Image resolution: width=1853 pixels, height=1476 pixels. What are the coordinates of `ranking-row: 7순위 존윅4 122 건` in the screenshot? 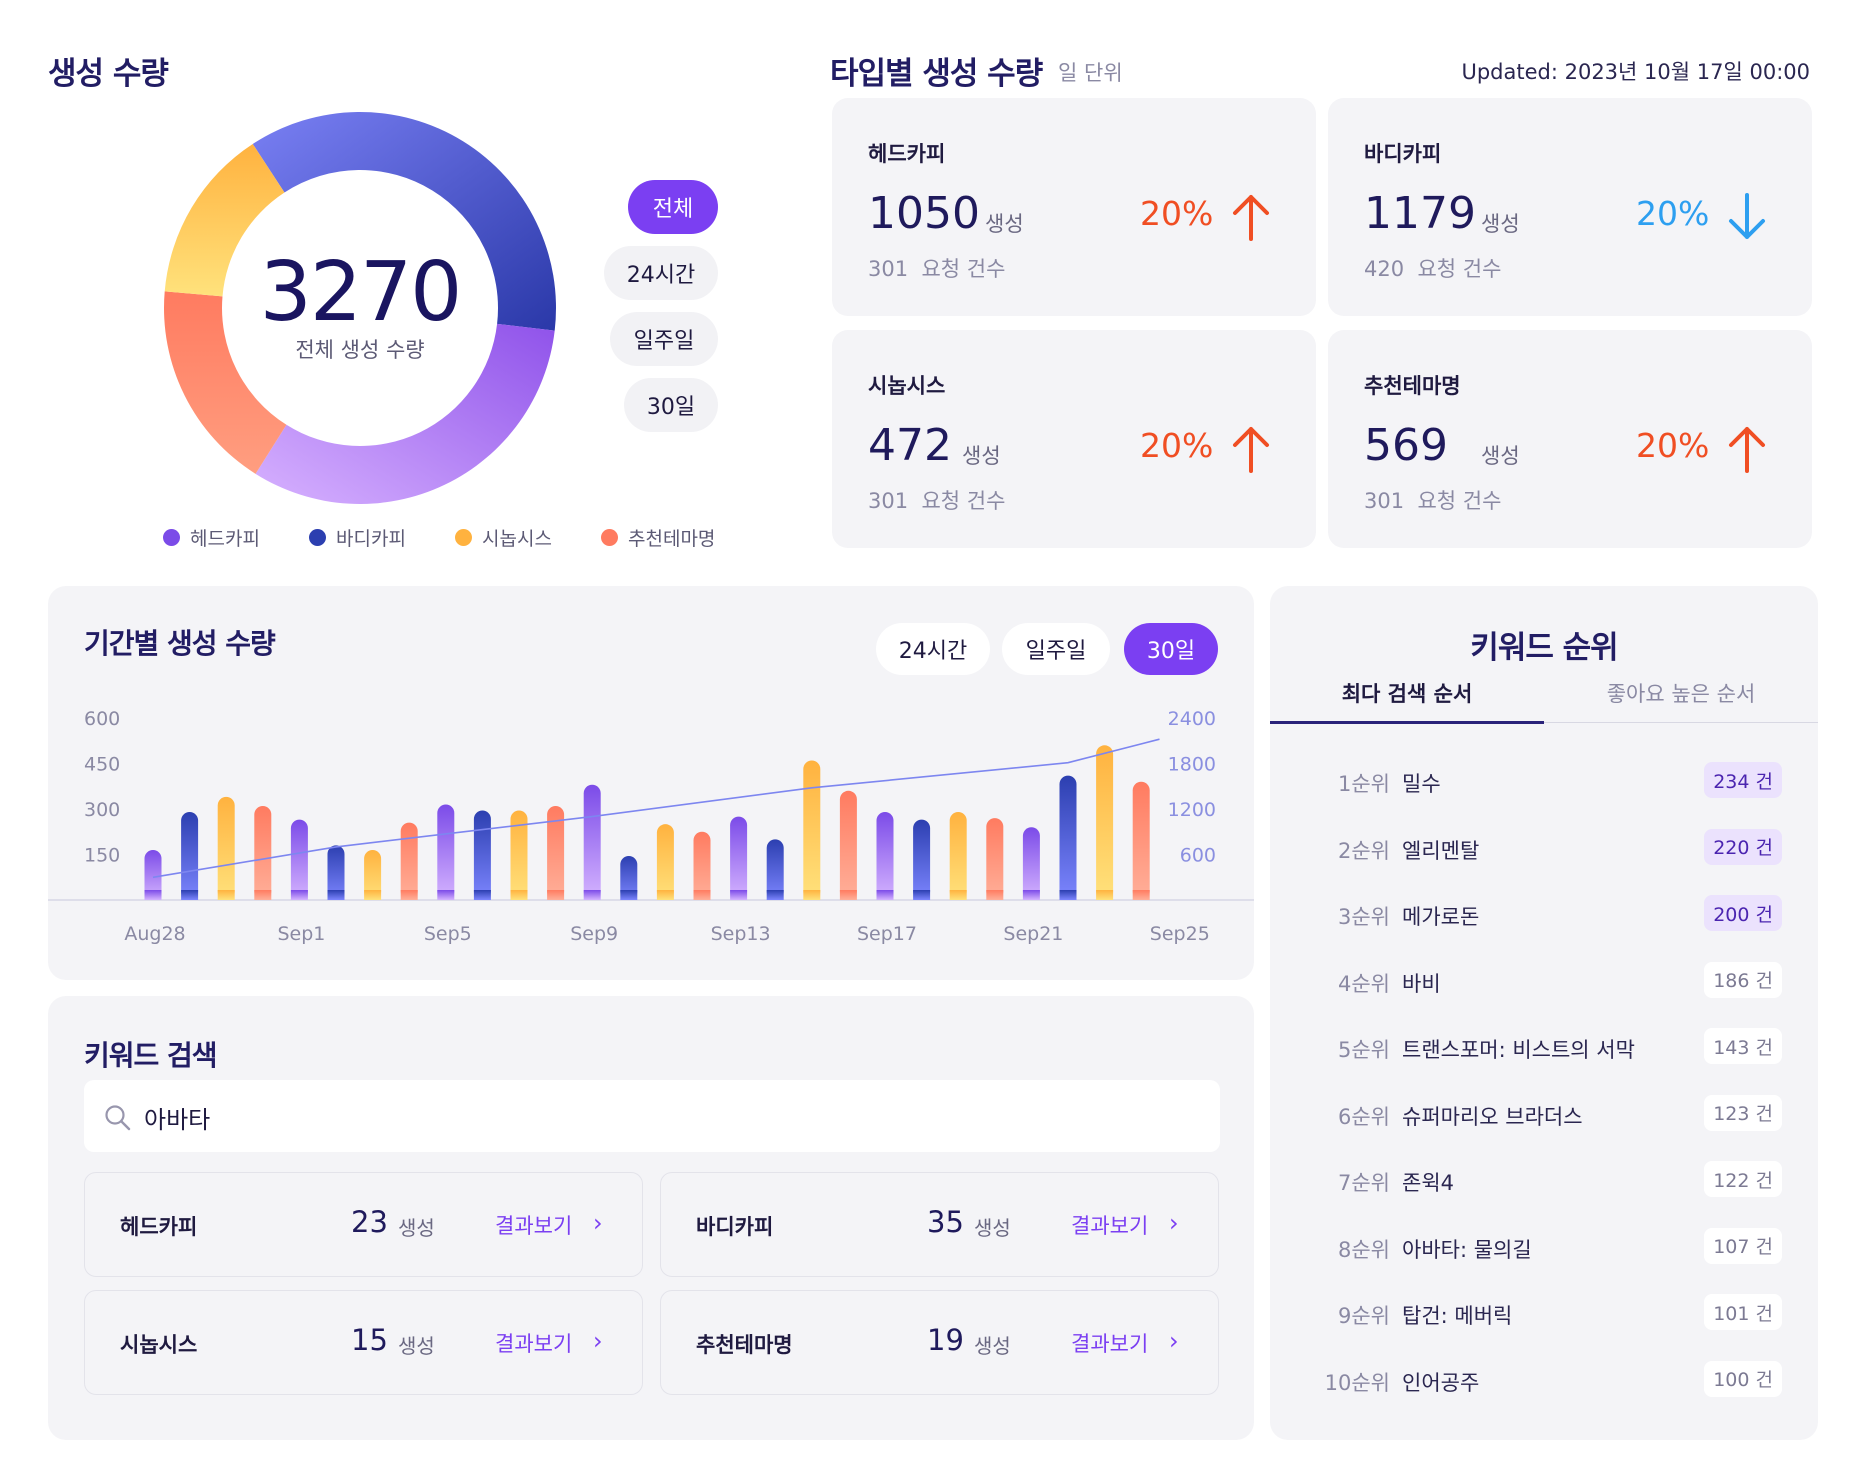 It's located at (1544, 1181).